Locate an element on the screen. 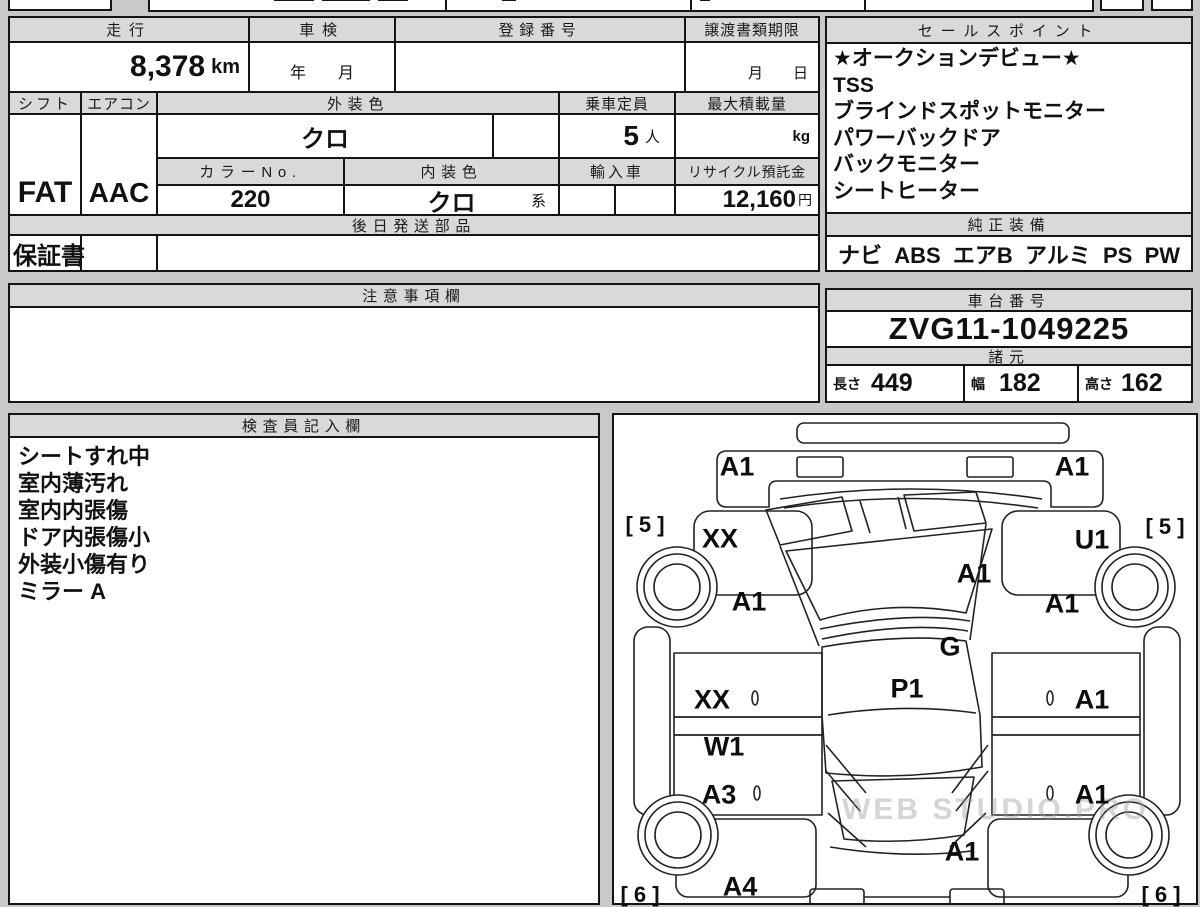 The image size is (1200, 907). notes-value is located at coordinates (414, 354).